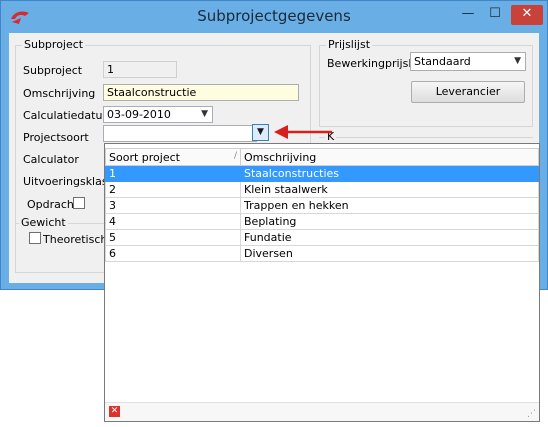 Image resolution: width=548 pixels, height=427 pixels. Describe the element at coordinates (75, 239) in the screenshot. I see `theoretisch-label: Theoretisch` at that location.